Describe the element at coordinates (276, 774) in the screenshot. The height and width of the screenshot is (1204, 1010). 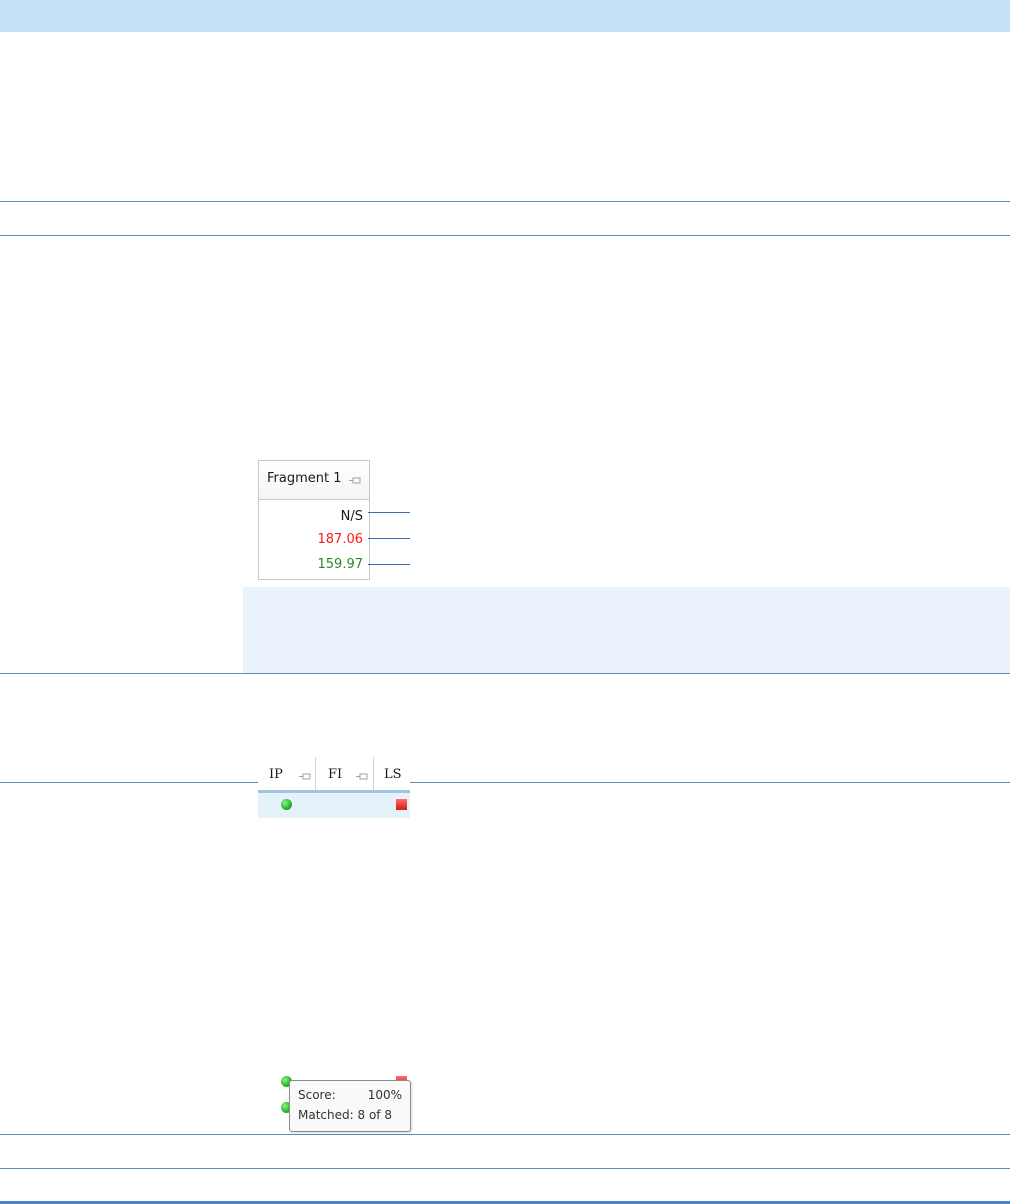
I see `column-label-ip: IP` at that location.